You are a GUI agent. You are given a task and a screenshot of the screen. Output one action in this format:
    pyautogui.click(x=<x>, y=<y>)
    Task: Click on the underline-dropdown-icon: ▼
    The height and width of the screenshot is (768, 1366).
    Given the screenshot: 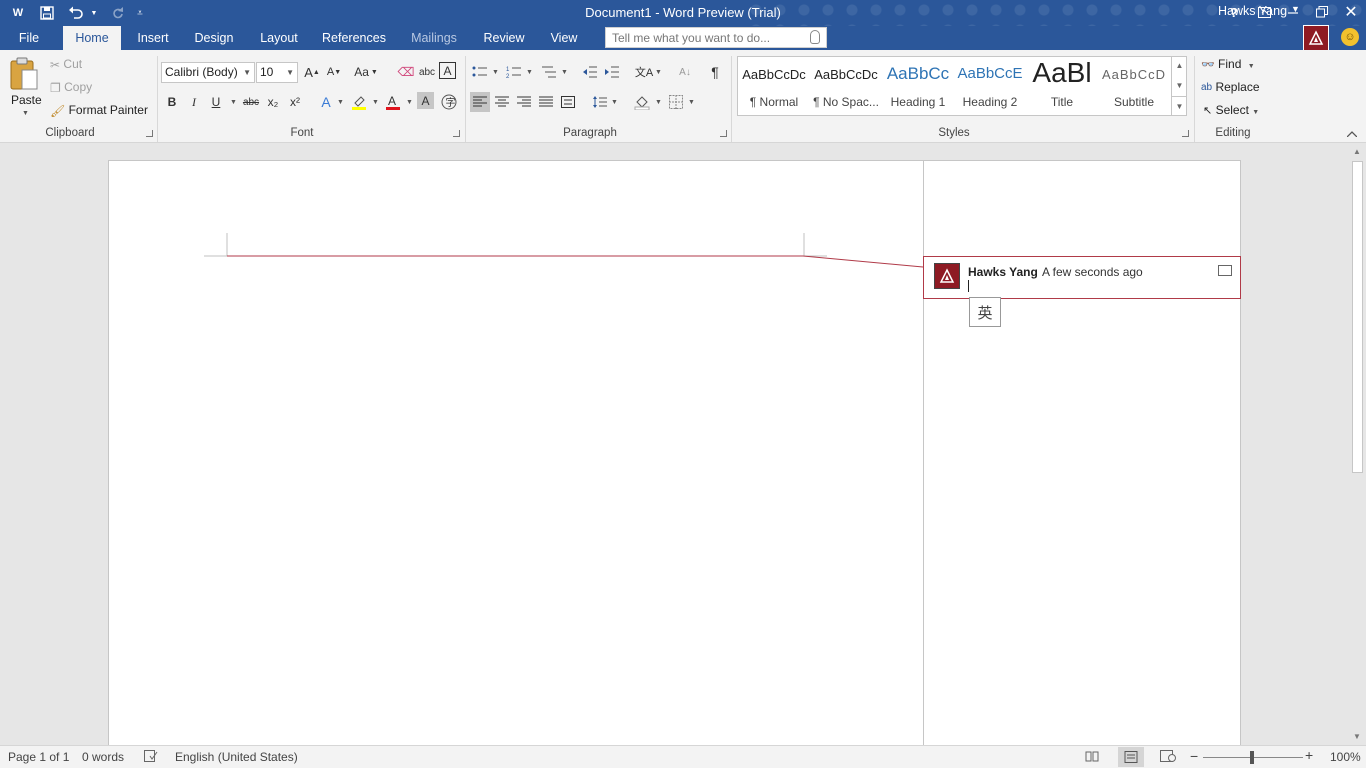 What is the action you would take?
    pyautogui.click(x=233, y=102)
    